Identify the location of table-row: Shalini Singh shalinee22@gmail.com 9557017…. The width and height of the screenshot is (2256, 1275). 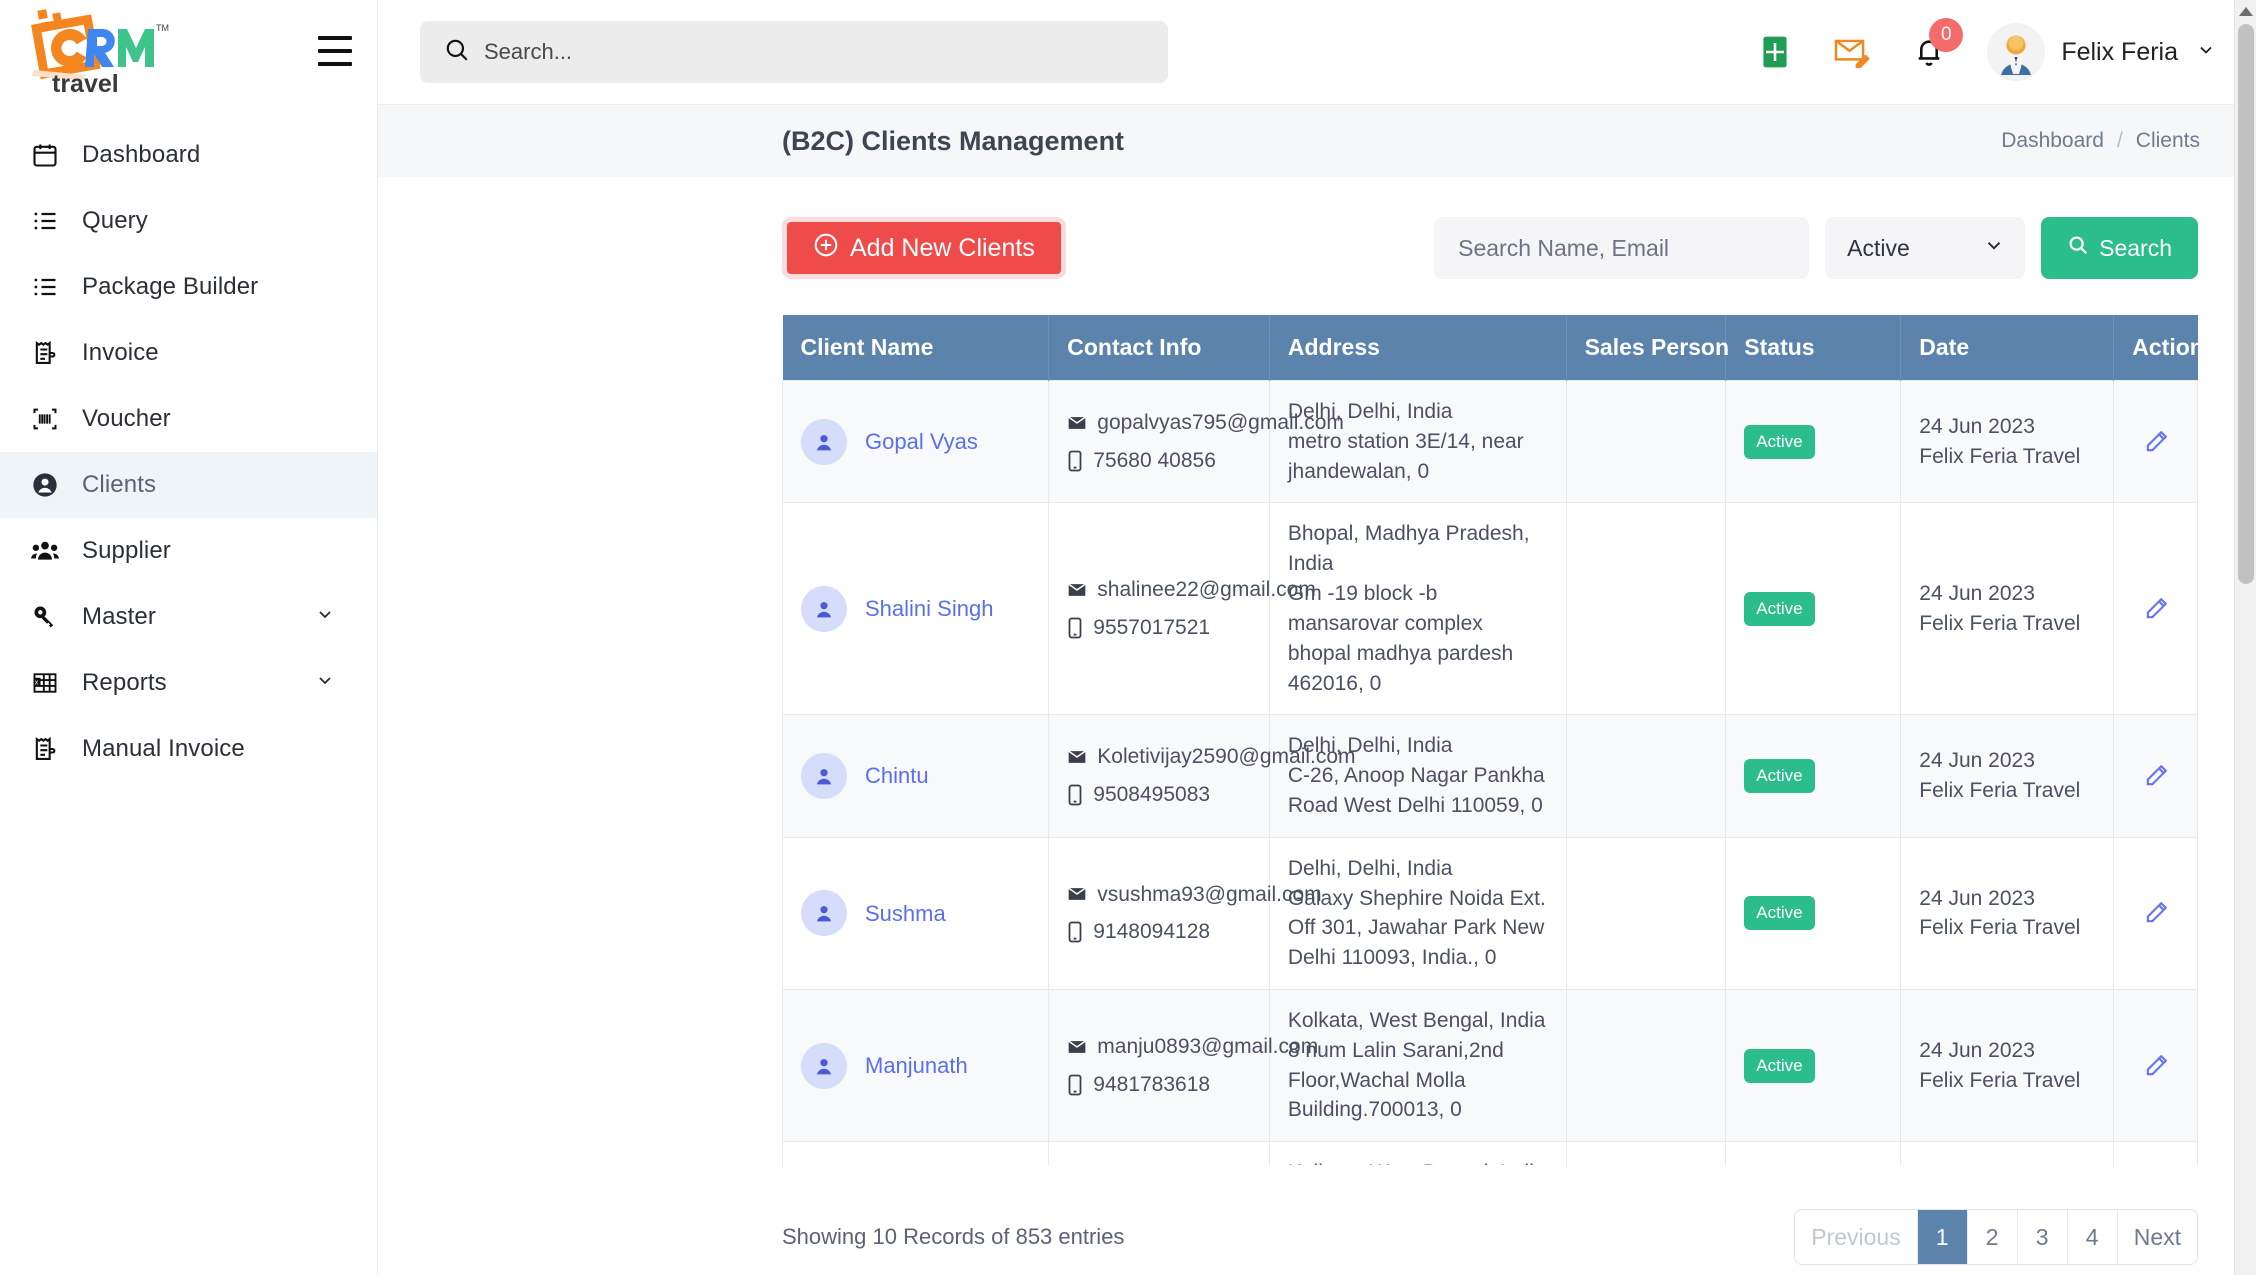
(1489, 609).